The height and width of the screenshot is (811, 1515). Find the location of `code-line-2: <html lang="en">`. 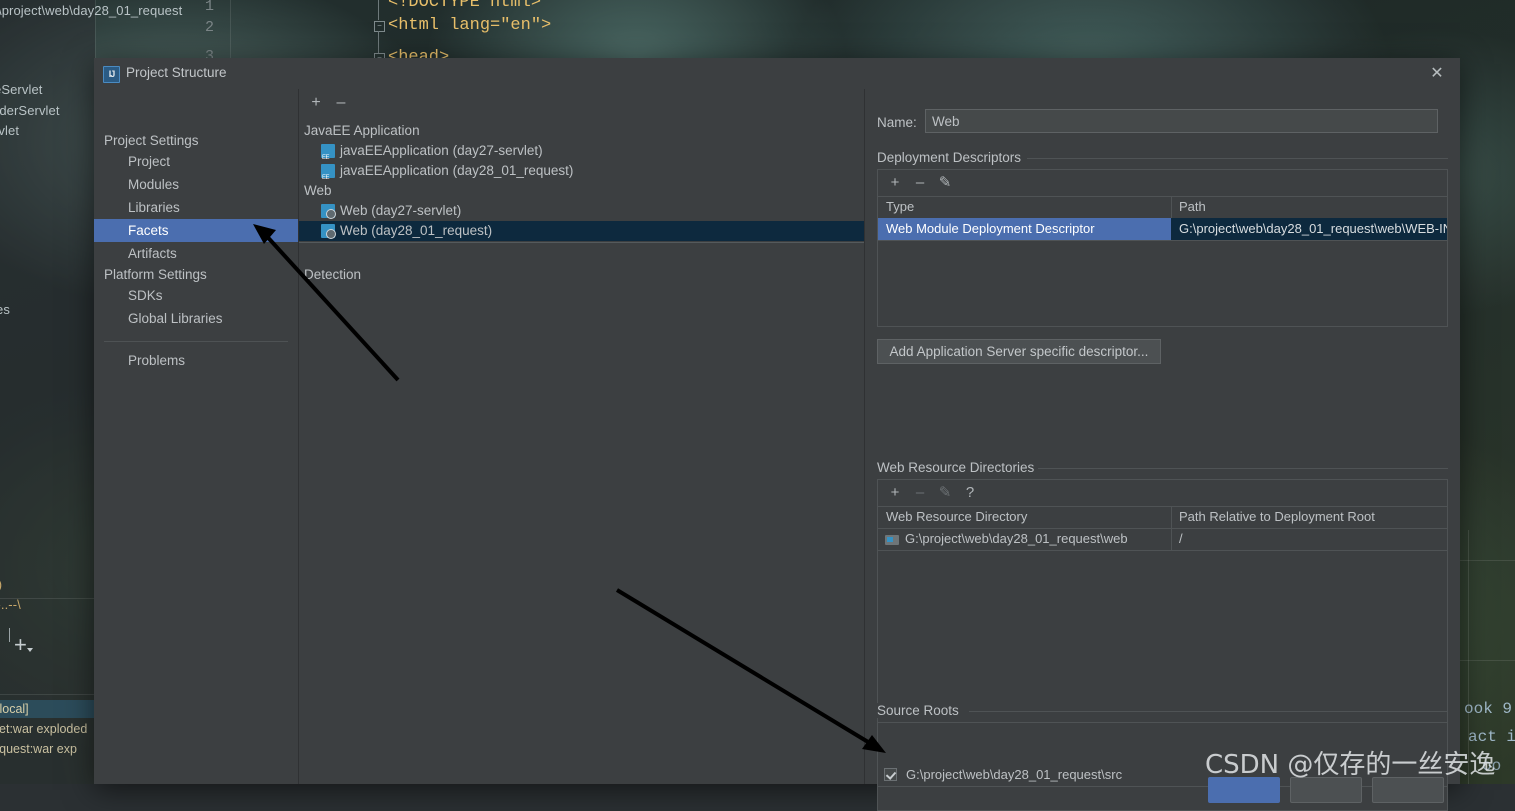

code-line-2: <html lang="en"> is located at coordinates (470, 25).